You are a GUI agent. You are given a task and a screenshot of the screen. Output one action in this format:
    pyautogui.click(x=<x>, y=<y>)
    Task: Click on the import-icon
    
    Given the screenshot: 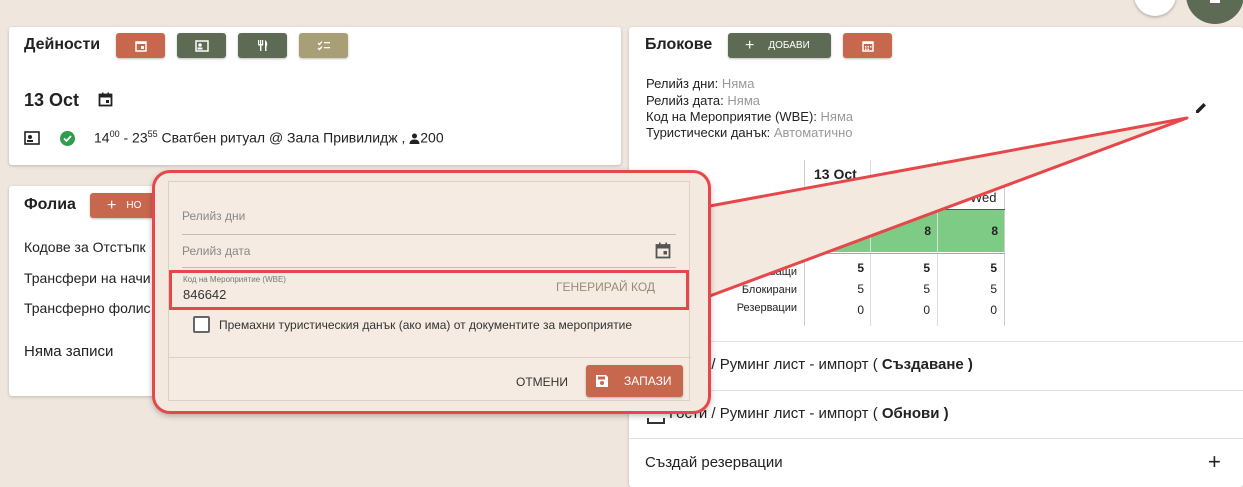 What is the action you would take?
    pyautogui.click(x=656, y=421)
    